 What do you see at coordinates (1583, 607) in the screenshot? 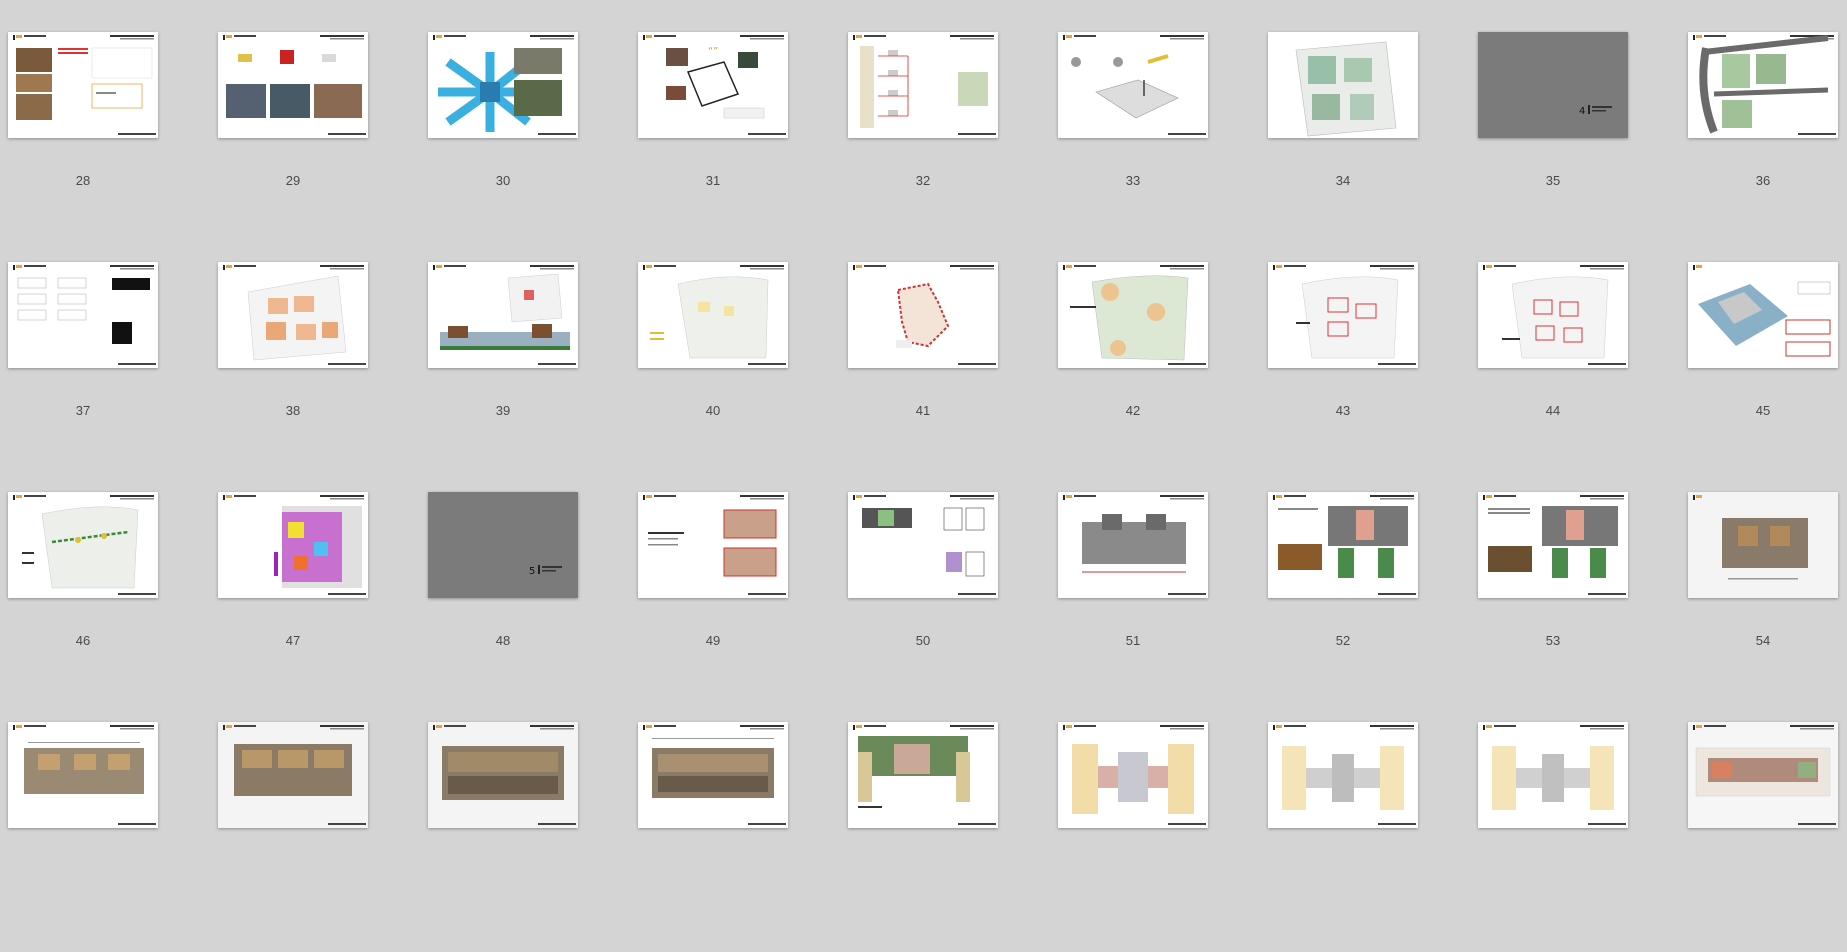
I see `slide-thumbnail-cell: 53` at bounding box center [1583, 607].